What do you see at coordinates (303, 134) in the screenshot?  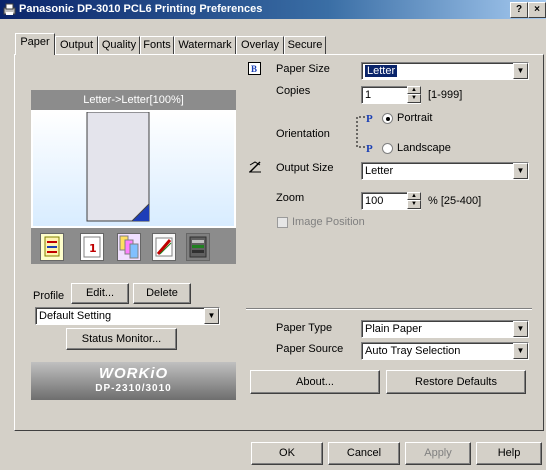 I see `orientation-label: Orientation` at bounding box center [303, 134].